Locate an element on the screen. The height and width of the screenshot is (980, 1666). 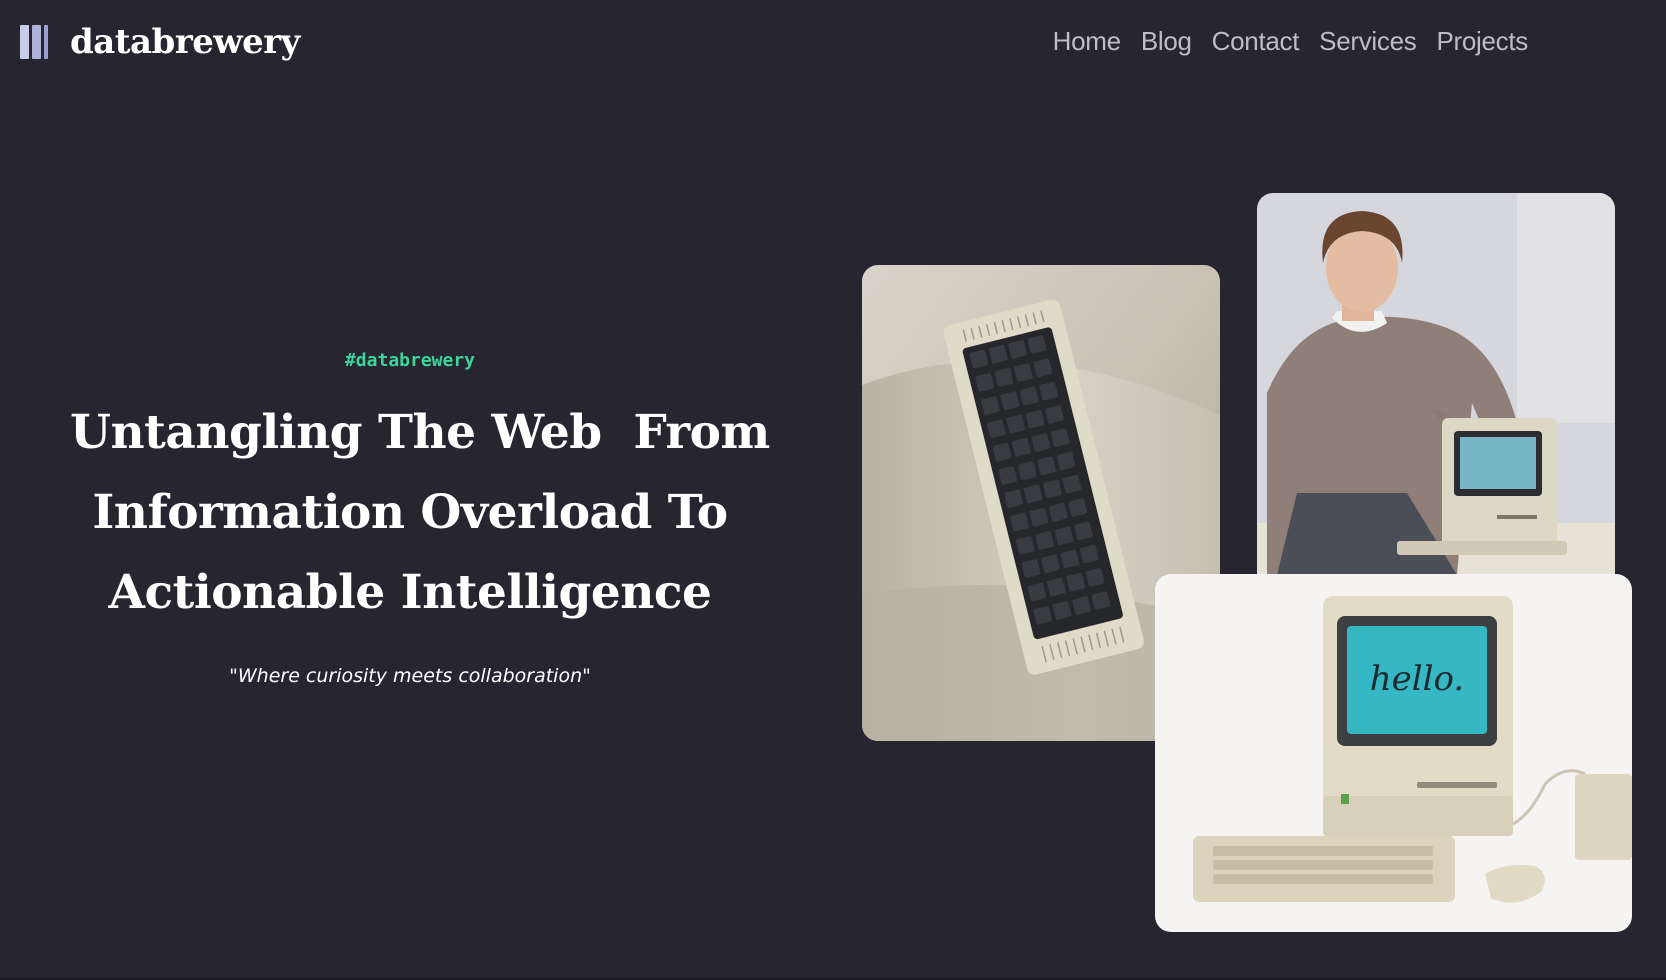
person-with-computer-photo is located at coordinates (1436, 384).